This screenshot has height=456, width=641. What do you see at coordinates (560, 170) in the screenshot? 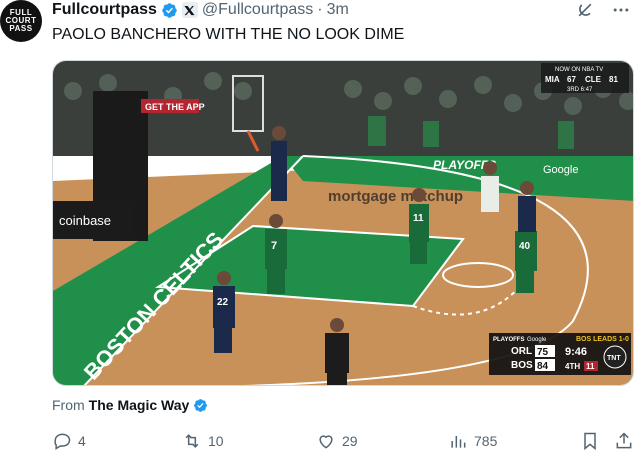
I see `court-fans-text: Google` at bounding box center [560, 170].